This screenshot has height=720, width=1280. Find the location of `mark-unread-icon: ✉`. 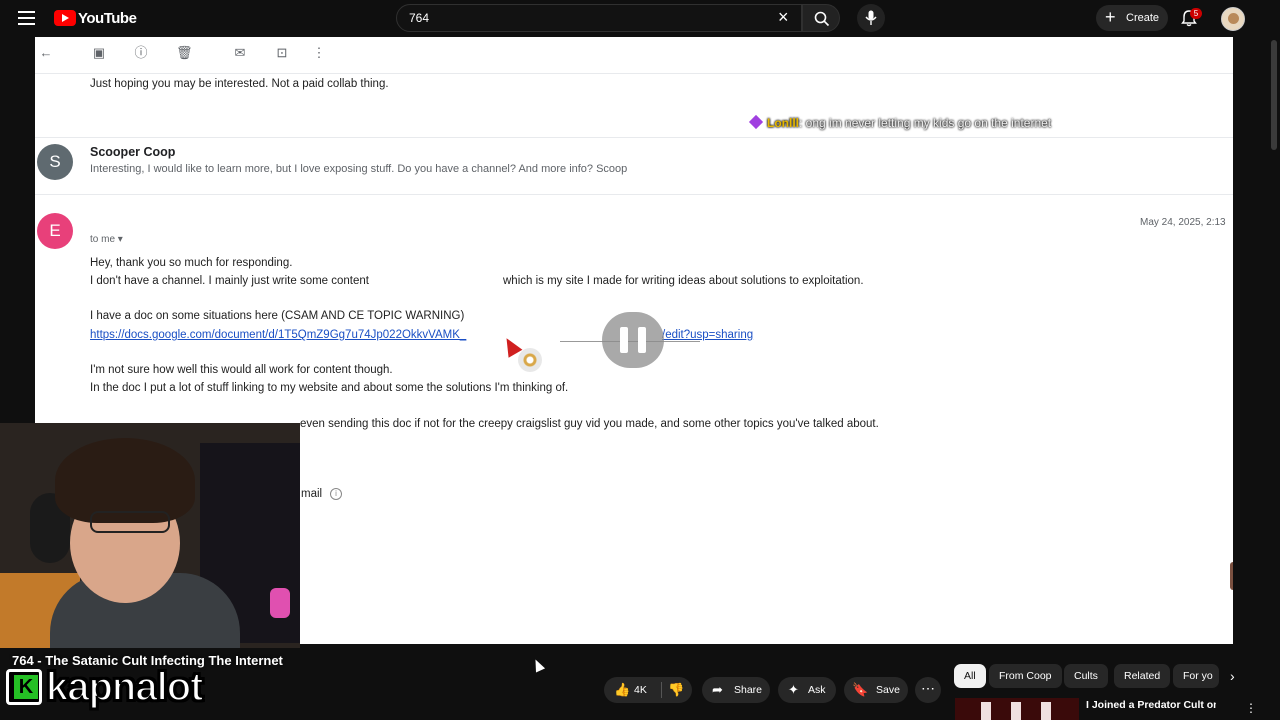

mark-unread-icon: ✉ is located at coordinates (240, 52).